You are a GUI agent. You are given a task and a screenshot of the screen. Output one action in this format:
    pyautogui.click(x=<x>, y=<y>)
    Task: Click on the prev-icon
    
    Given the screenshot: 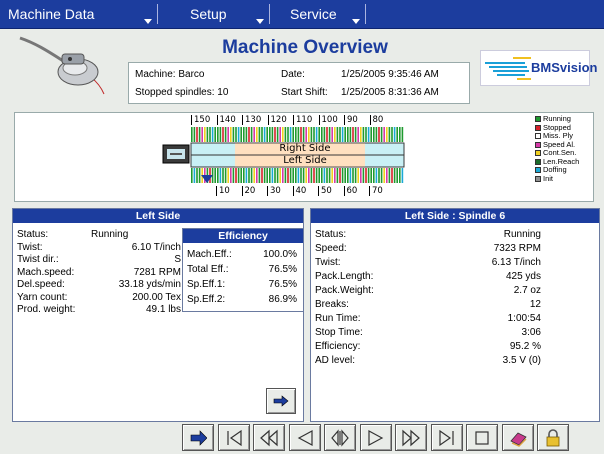 What is the action you would take?
    pyautogui.click(x=305, y=437)
    